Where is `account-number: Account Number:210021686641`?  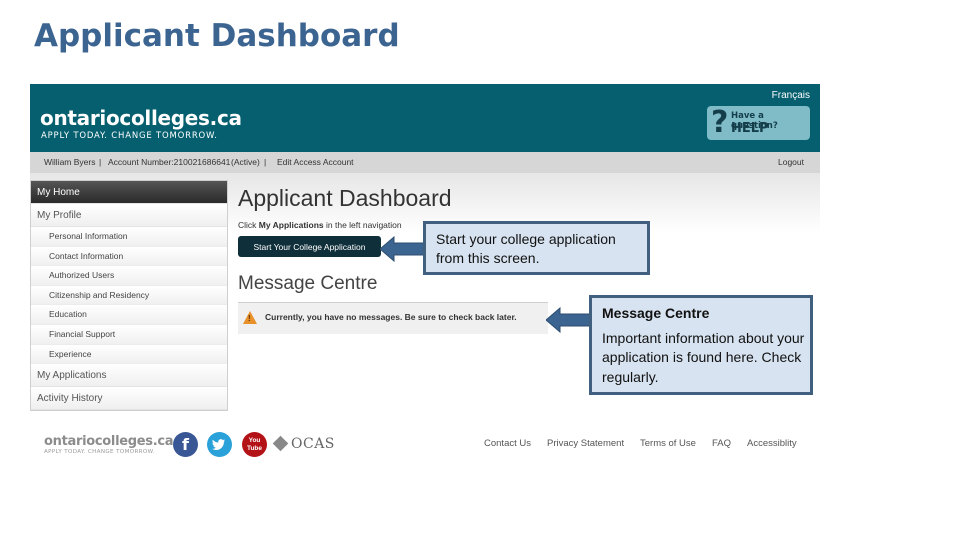
account-number: Account Number:210021686641 is located at coordinates (169, 162).